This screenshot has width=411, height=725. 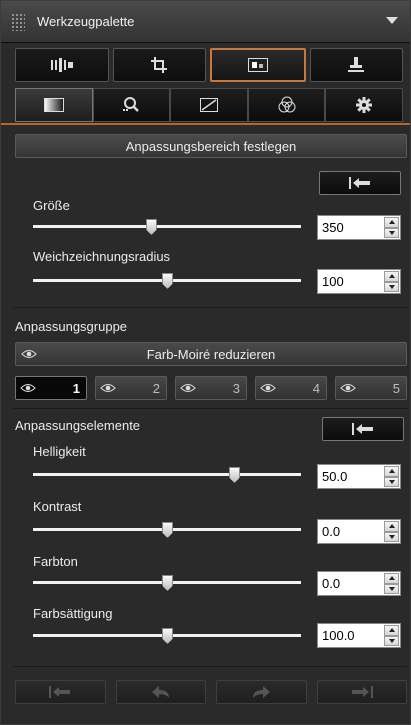 I want to click on brightness-slider, so click(x=167, y=475).